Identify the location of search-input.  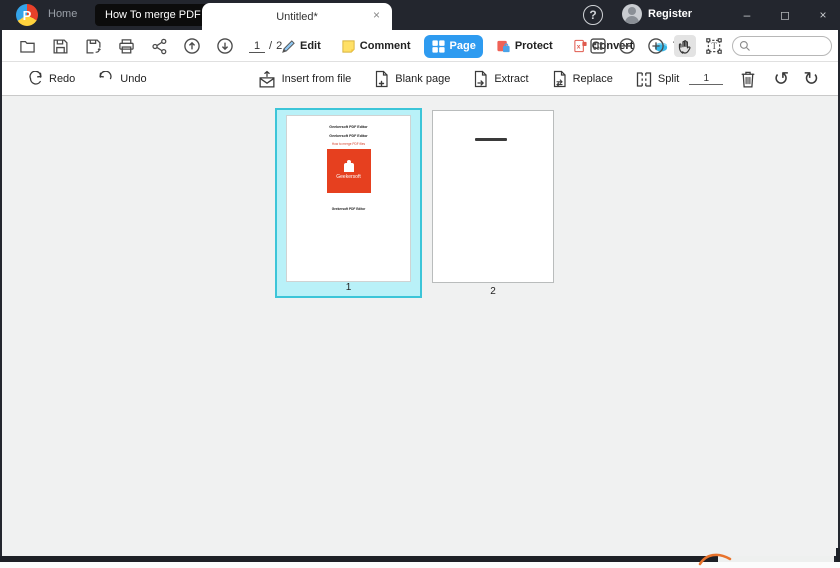
(790, 46).